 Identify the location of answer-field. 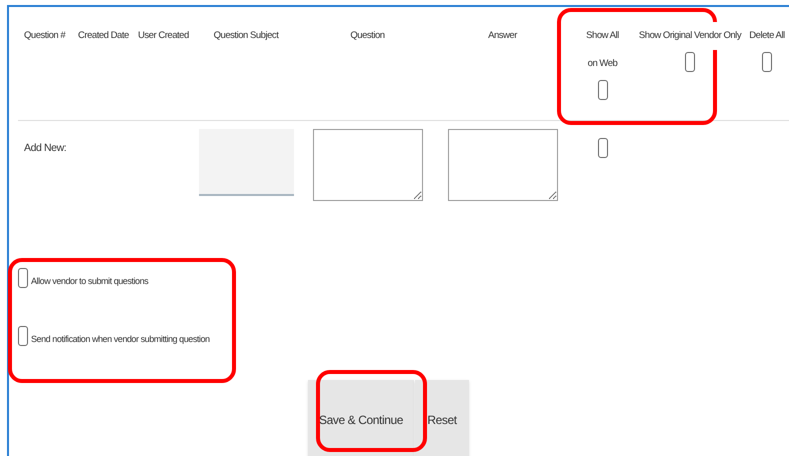
(503, 165).